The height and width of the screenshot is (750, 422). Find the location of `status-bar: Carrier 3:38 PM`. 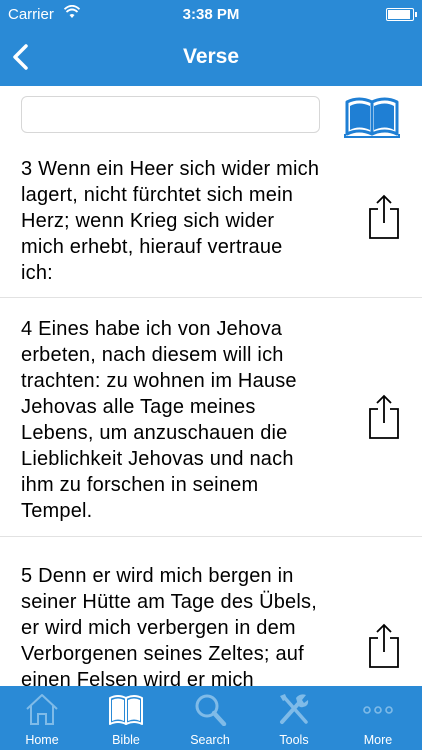

status-bar: Carrier 3:38 PM is located at coordinates (211, 14).